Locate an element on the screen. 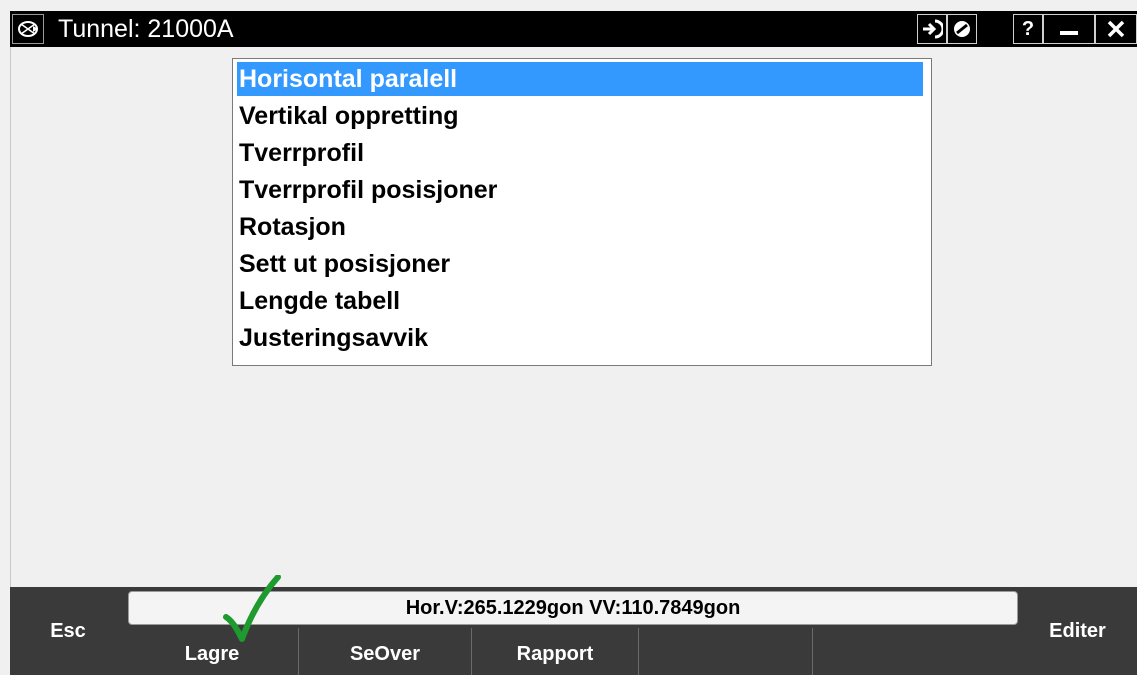  list-item-horisontal-paralell: Horisontal paralell is located at coordinates (580, 79).